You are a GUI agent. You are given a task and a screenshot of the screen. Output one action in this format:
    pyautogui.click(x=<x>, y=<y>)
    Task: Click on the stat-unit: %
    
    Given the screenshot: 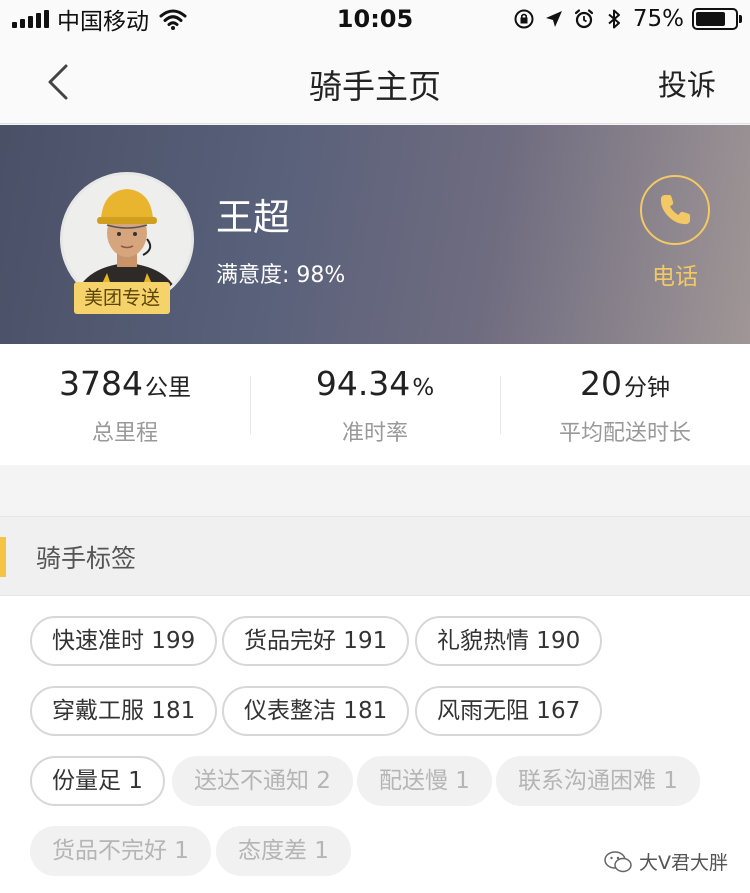 What is the action you would take?
    pyautogui.click(x=423, y=388)
    